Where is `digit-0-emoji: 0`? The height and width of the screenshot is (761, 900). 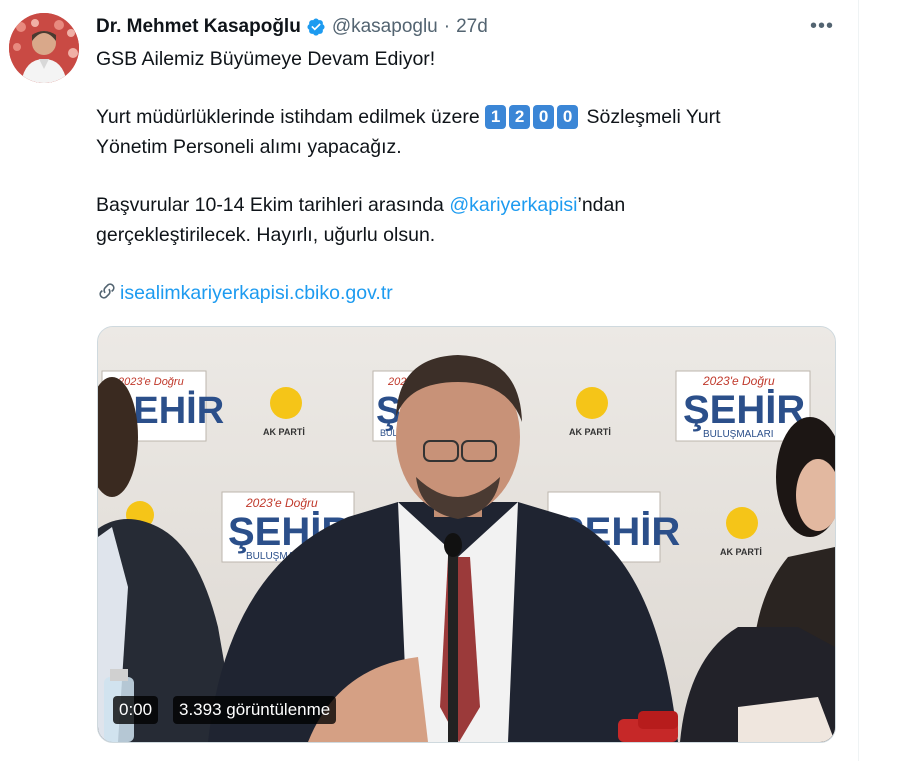
digit-0-emoji: 0 is located at coordinates (544, 117).